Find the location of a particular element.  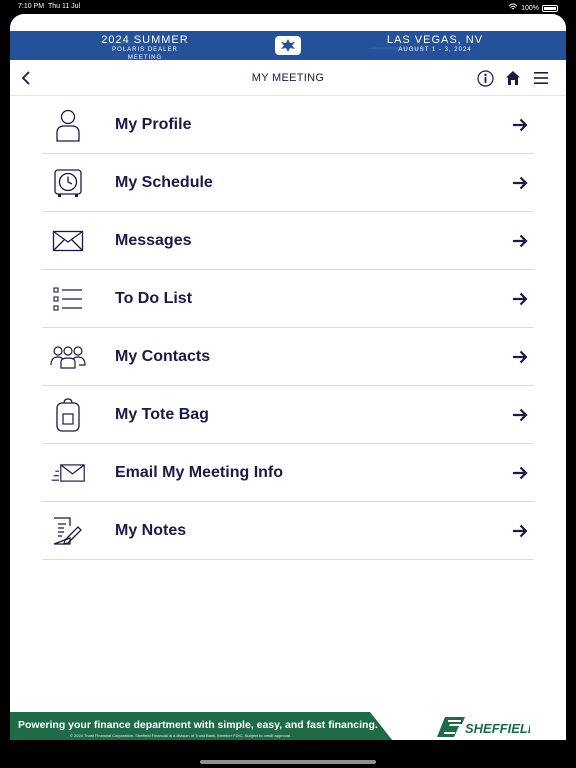

banner-left: 2024 SUMMER POLARIS DEALER MEETING is located at coordinates (145, 48).